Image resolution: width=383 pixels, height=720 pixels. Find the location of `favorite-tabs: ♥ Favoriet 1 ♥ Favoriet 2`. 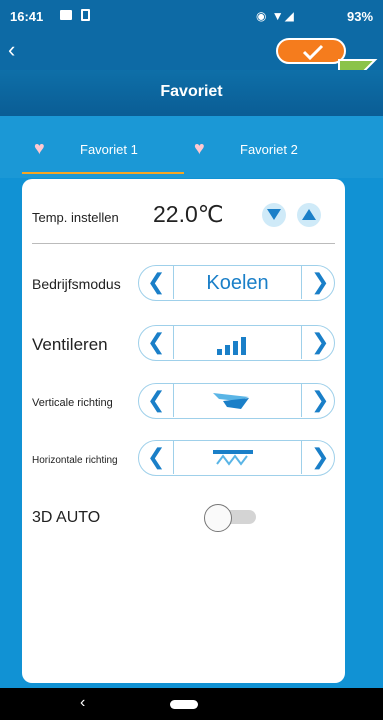

favorite-tabs: ♥ Favoriet 1 ♥ Favoriet 2 is located at coordinates (191, 147).